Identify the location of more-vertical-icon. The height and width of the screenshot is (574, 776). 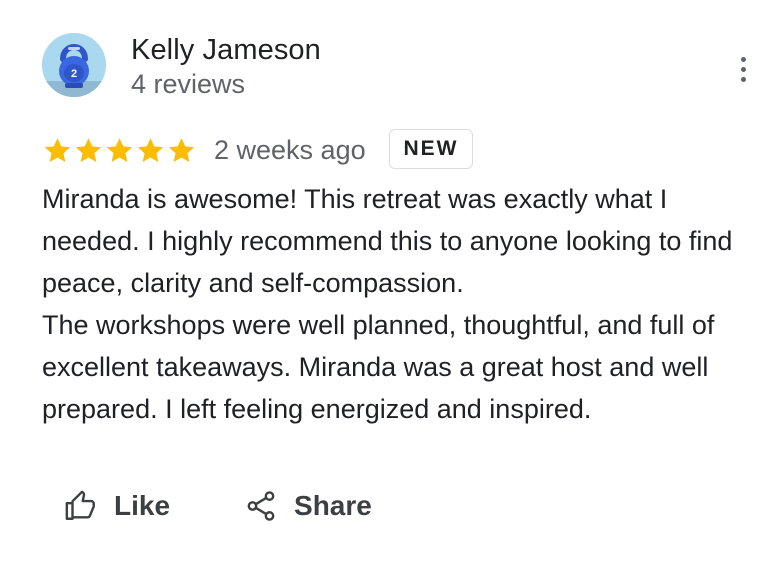
(743, 59).